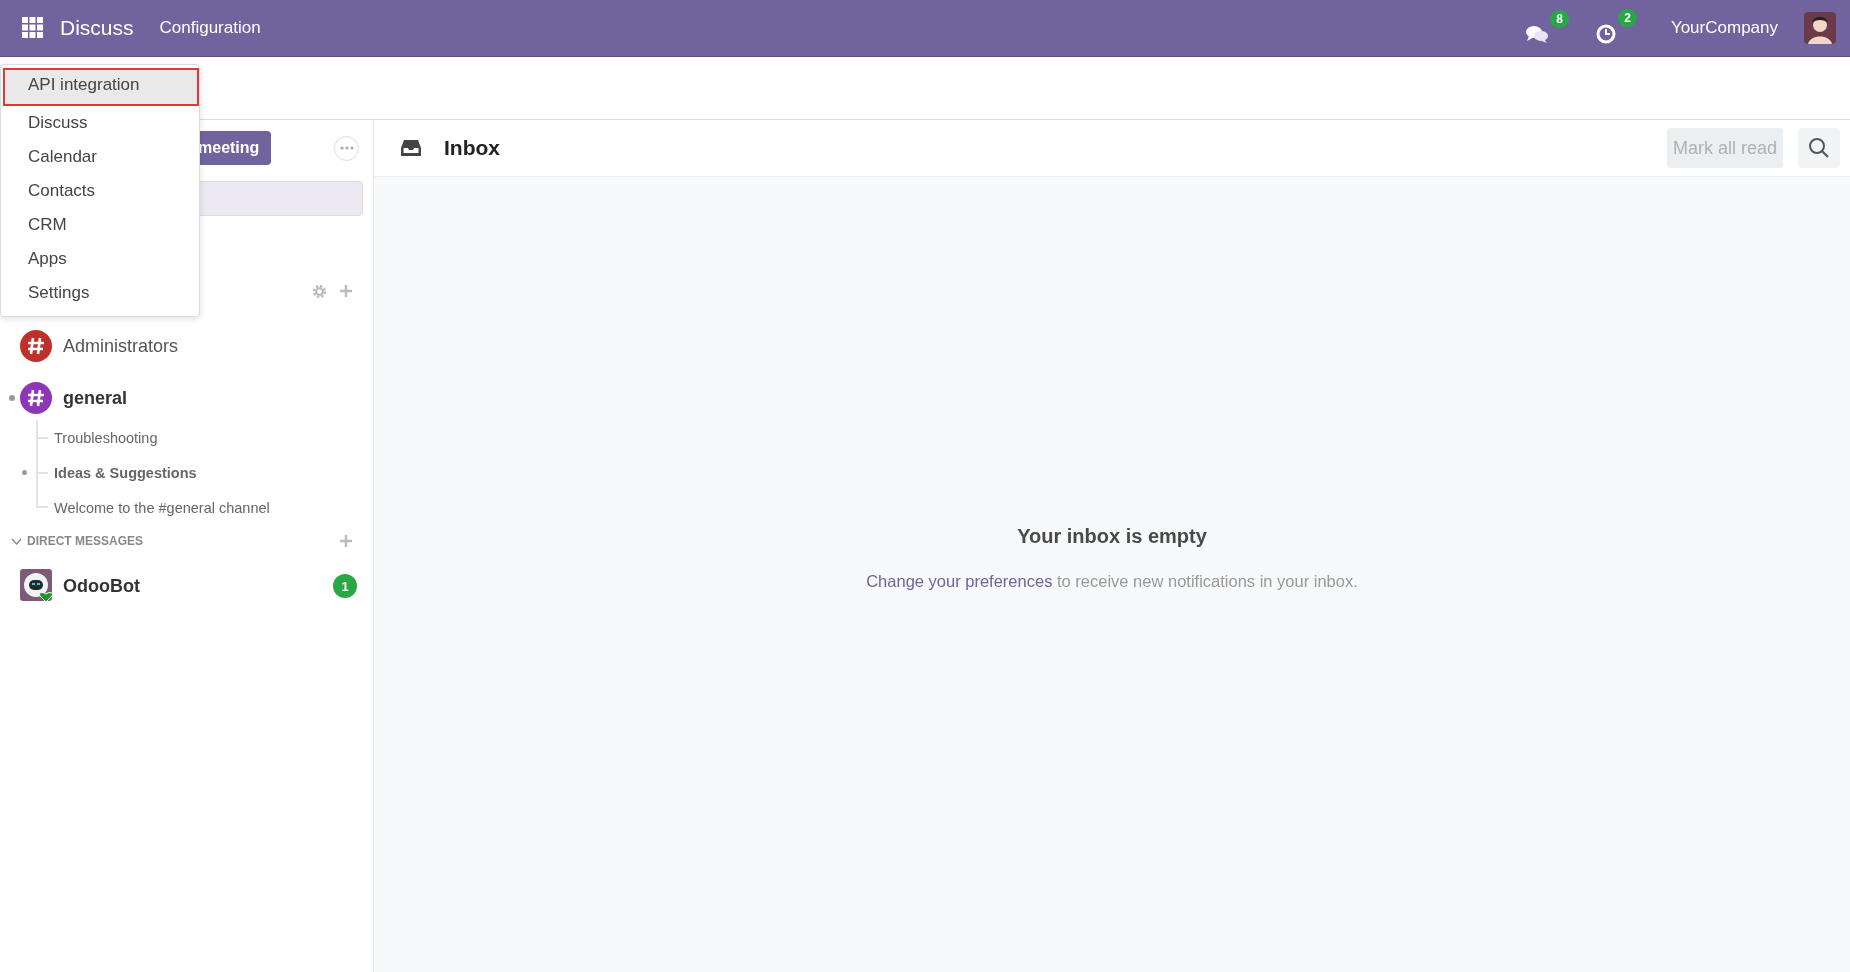 The width and height of the screenshot is (1850, 972). What do you see at coordinates (101, 586) in the screenshot?
I see `contact-name: OdooBot` at bounding box center [101, 586].